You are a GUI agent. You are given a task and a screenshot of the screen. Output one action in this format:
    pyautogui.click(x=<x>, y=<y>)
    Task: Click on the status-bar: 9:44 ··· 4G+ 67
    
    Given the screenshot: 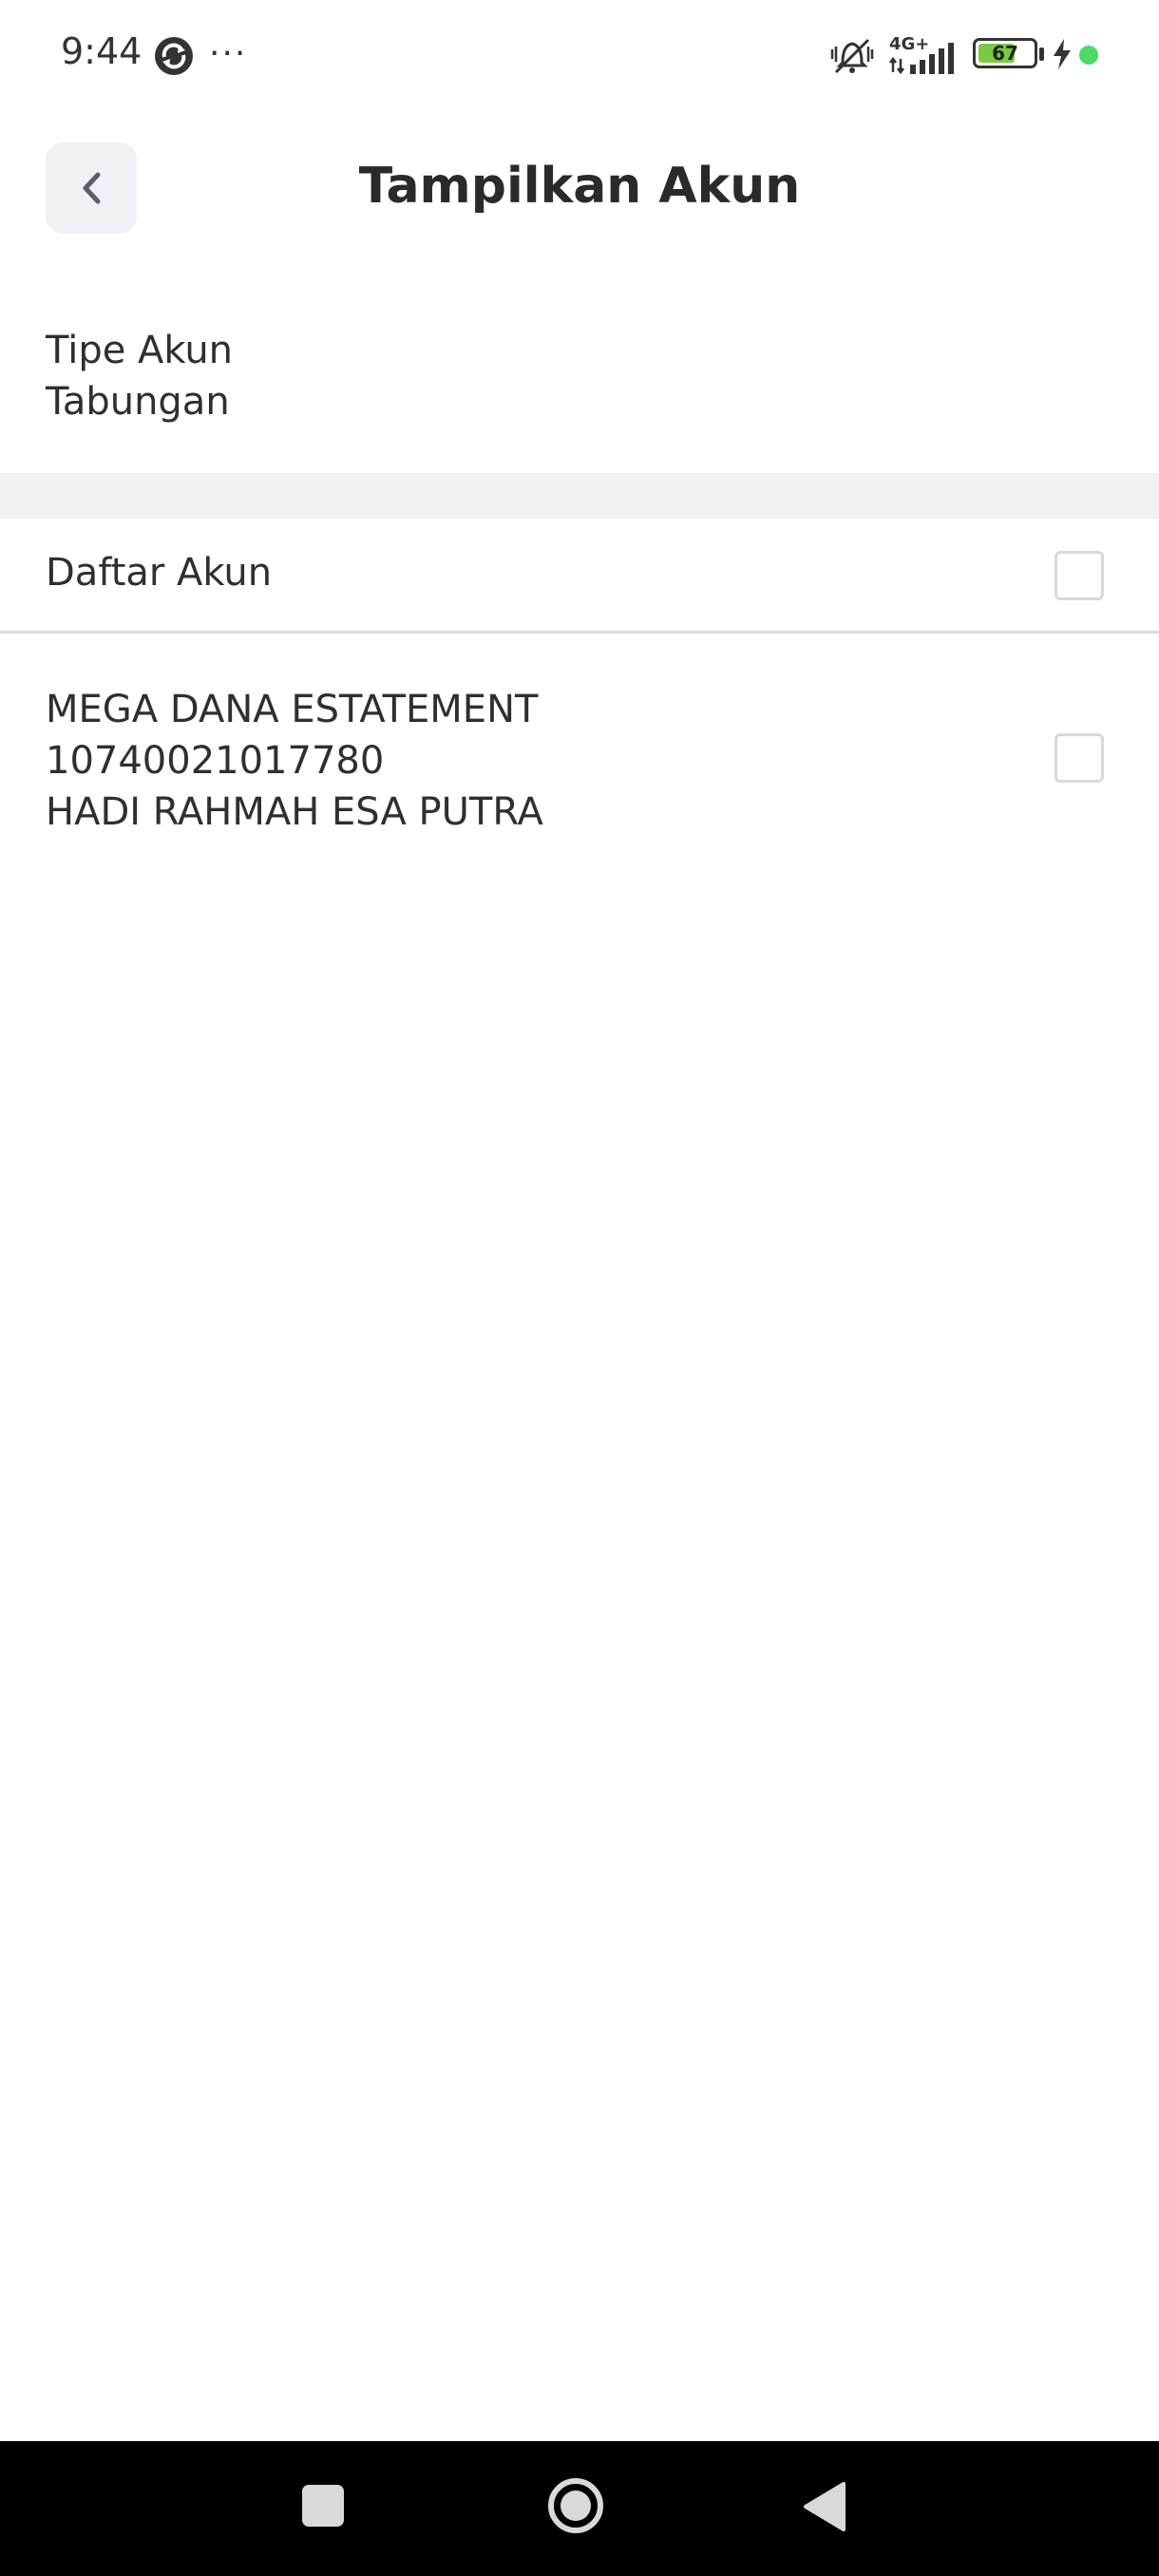 What is the action you would take?
    pyautogui.click(x=579, y=56)
    